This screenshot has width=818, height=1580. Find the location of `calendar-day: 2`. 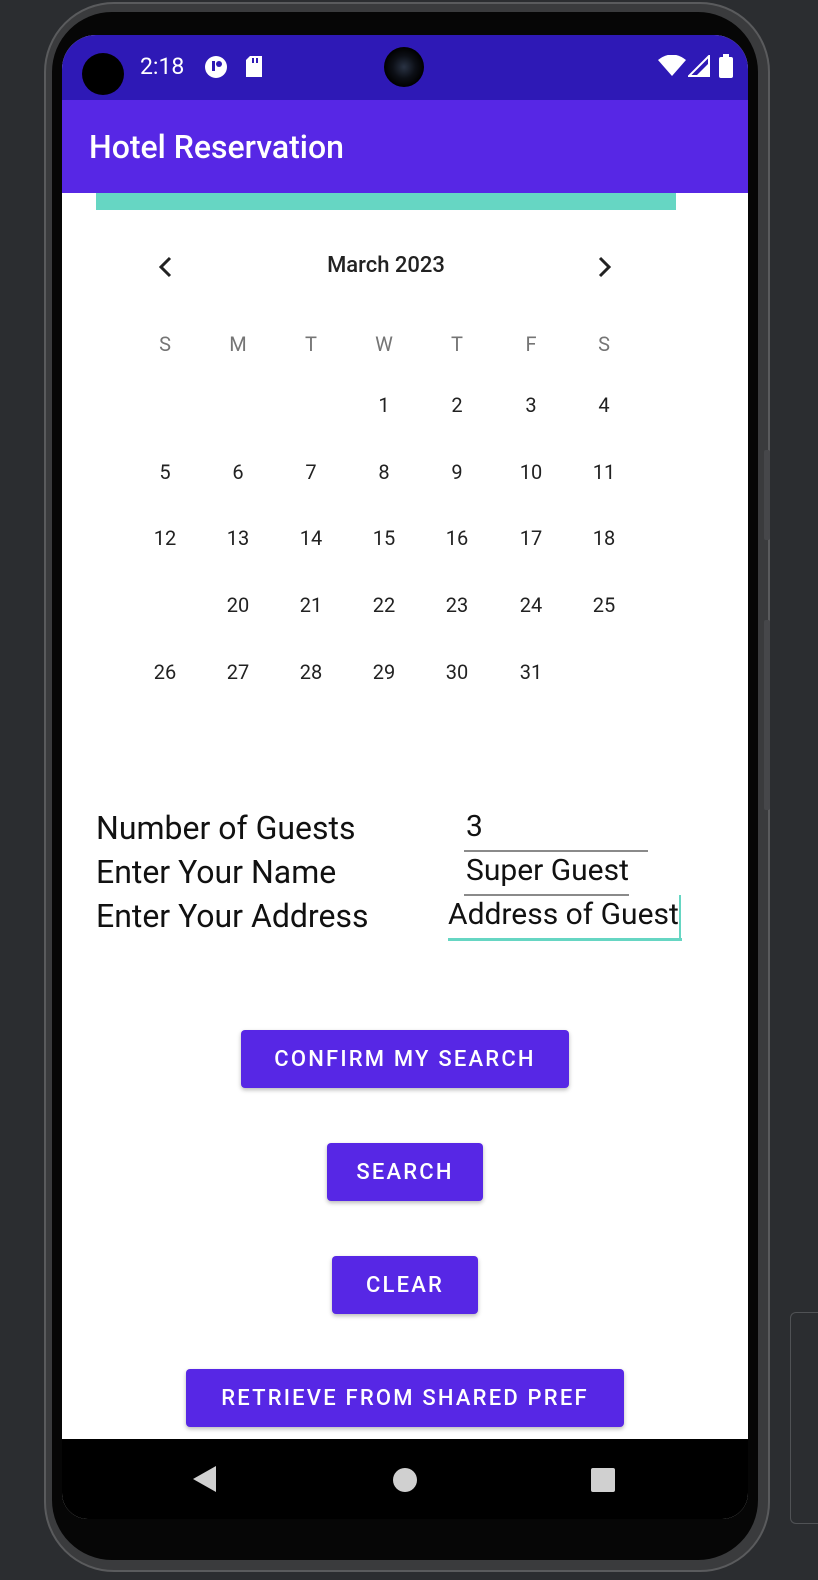

calendar-day: 2 is located at coordinates (457, 405).